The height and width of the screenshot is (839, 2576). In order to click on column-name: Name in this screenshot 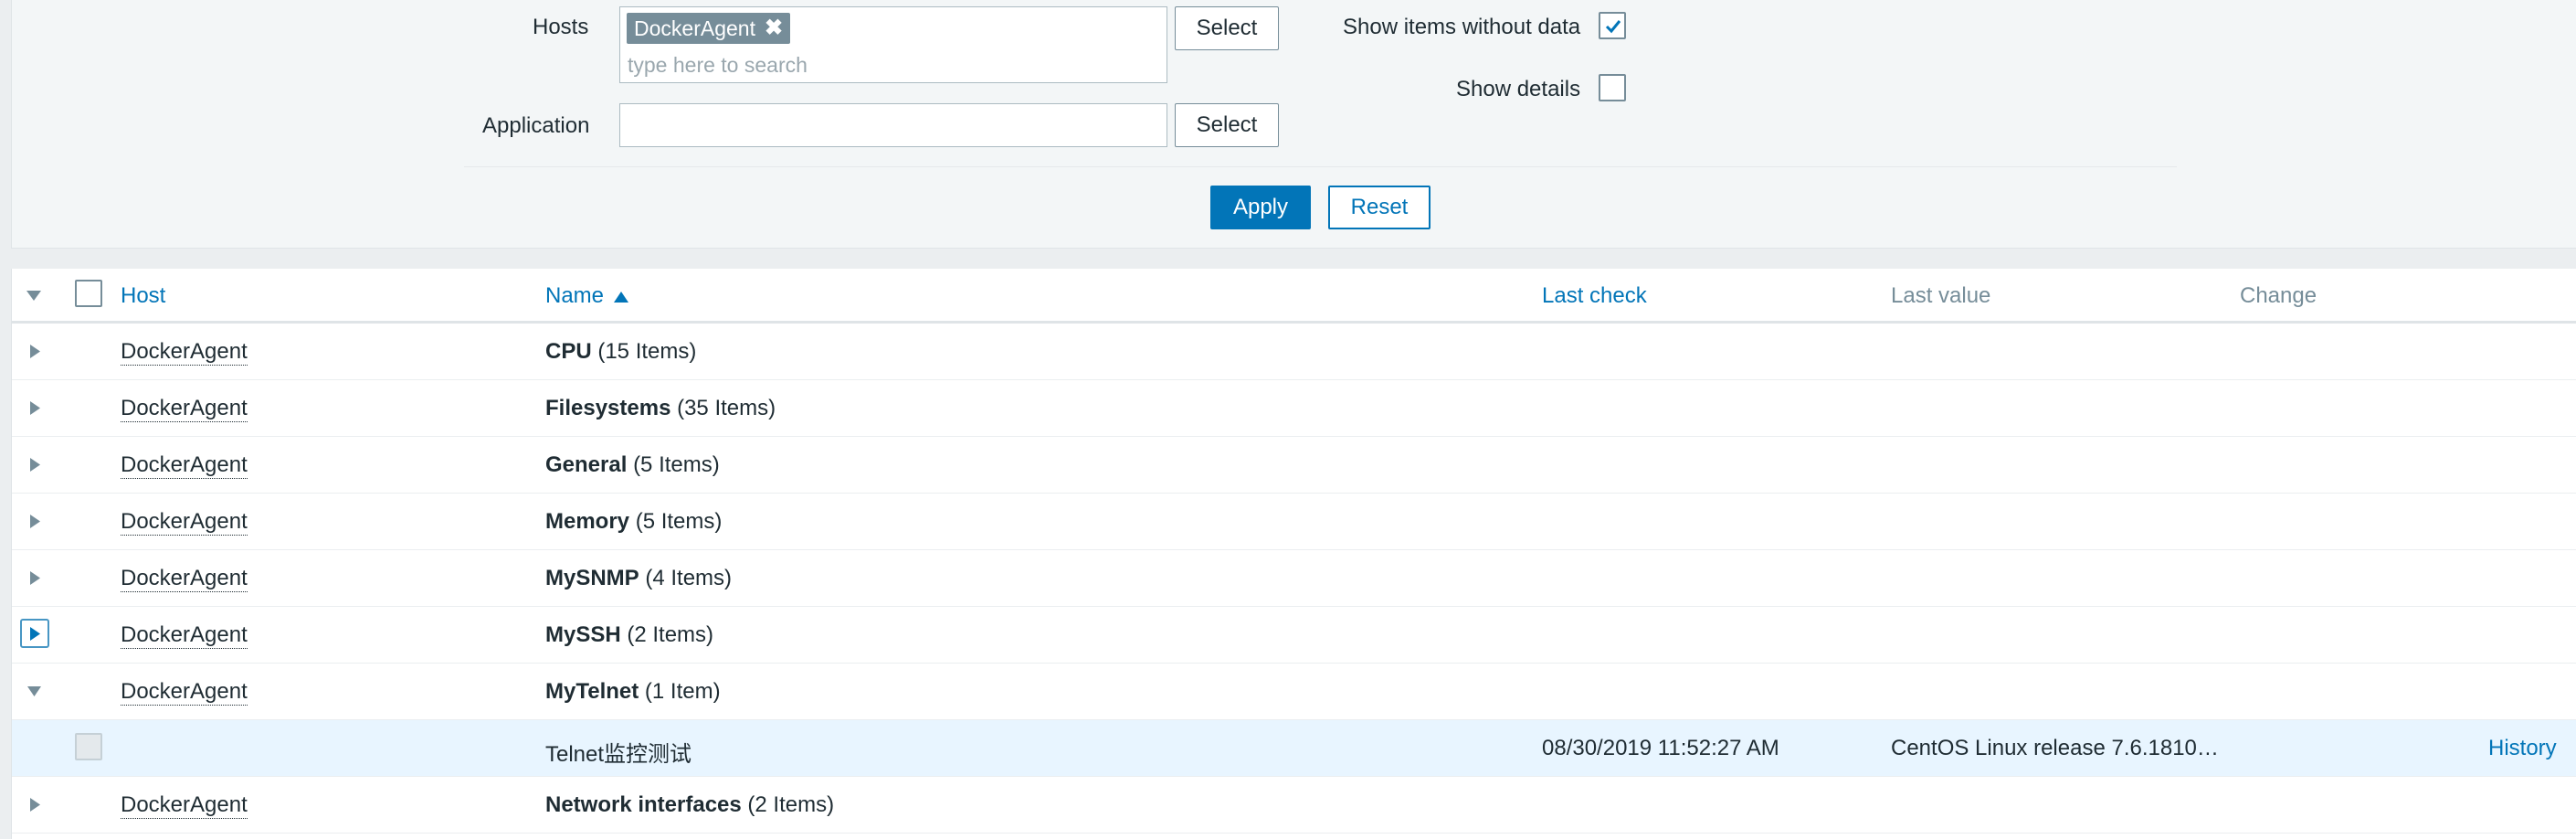, I will do `click(586, 296)`.